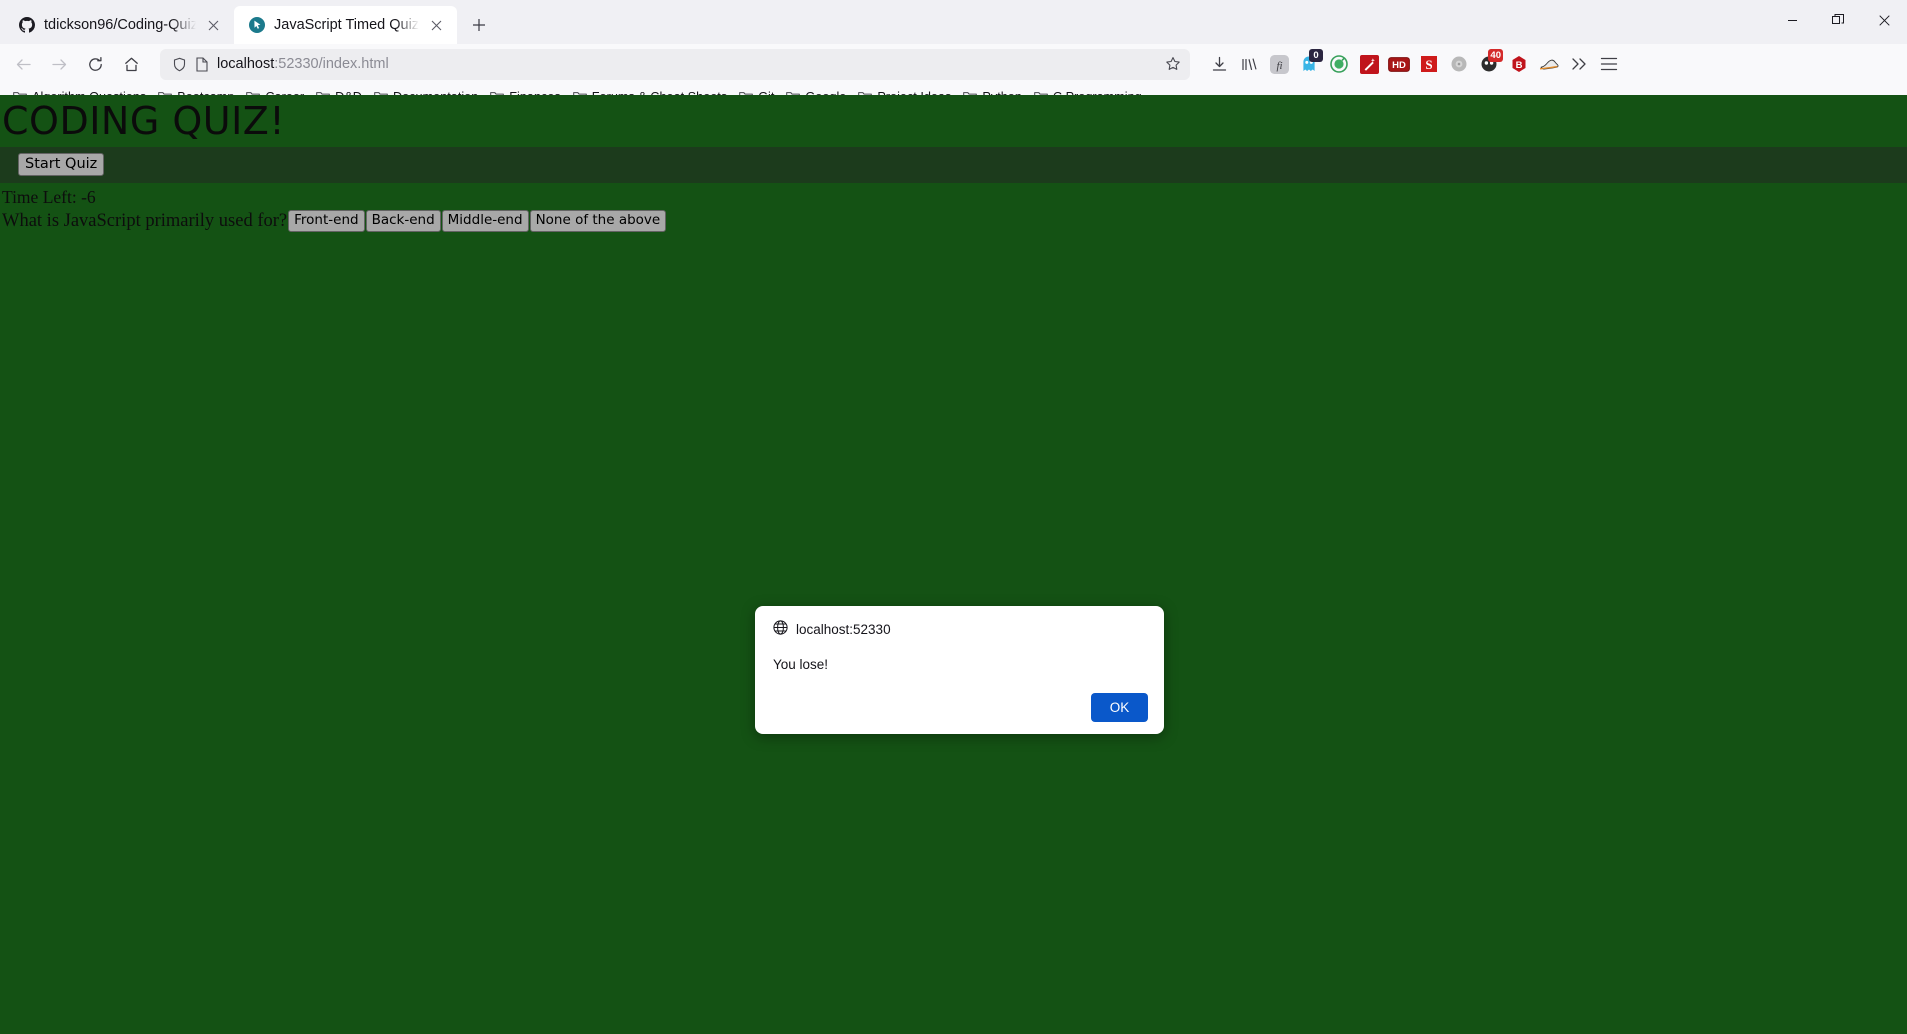  I want to click on url-bar: localhost:52330/index.html, so click(675, 64).